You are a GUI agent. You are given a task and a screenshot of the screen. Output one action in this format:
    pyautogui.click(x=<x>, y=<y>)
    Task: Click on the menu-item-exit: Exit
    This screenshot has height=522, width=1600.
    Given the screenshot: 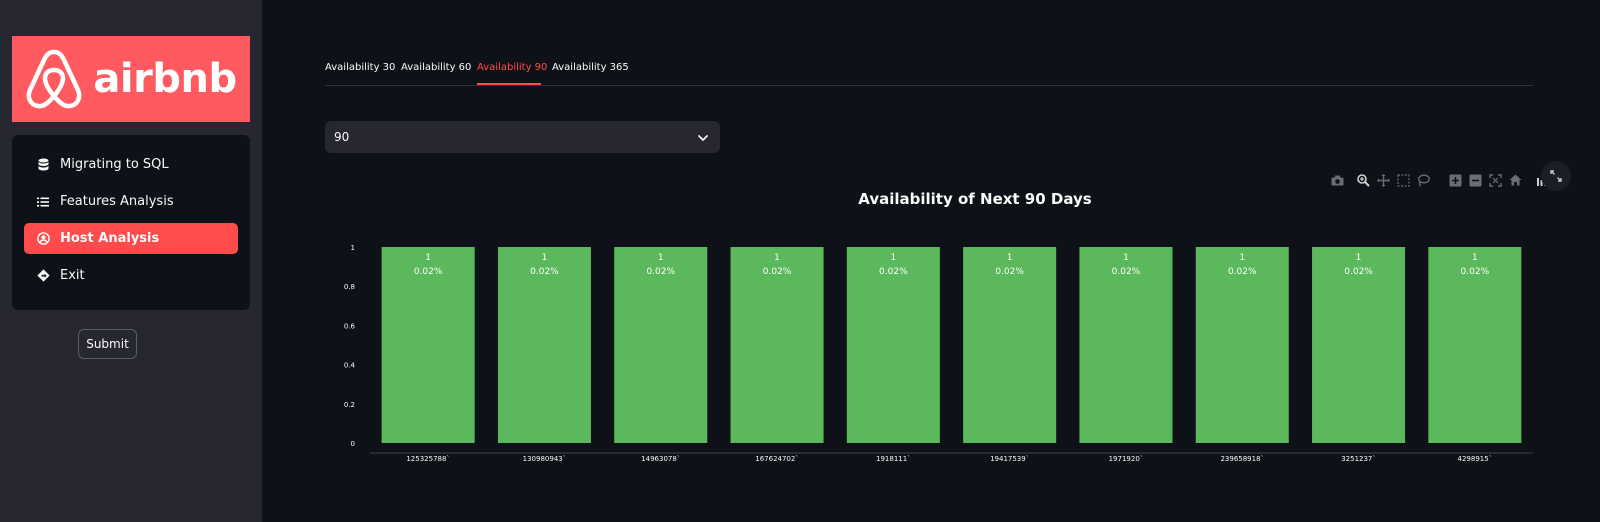 What is the action you would take?
    pyautogui.click(x=131, y=275)
    